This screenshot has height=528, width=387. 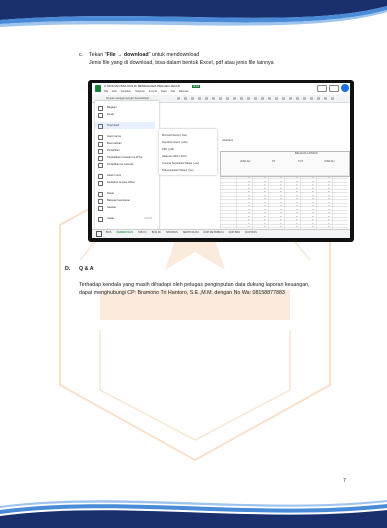 I want to click on col-label: ST, so click(x=274, y=161).